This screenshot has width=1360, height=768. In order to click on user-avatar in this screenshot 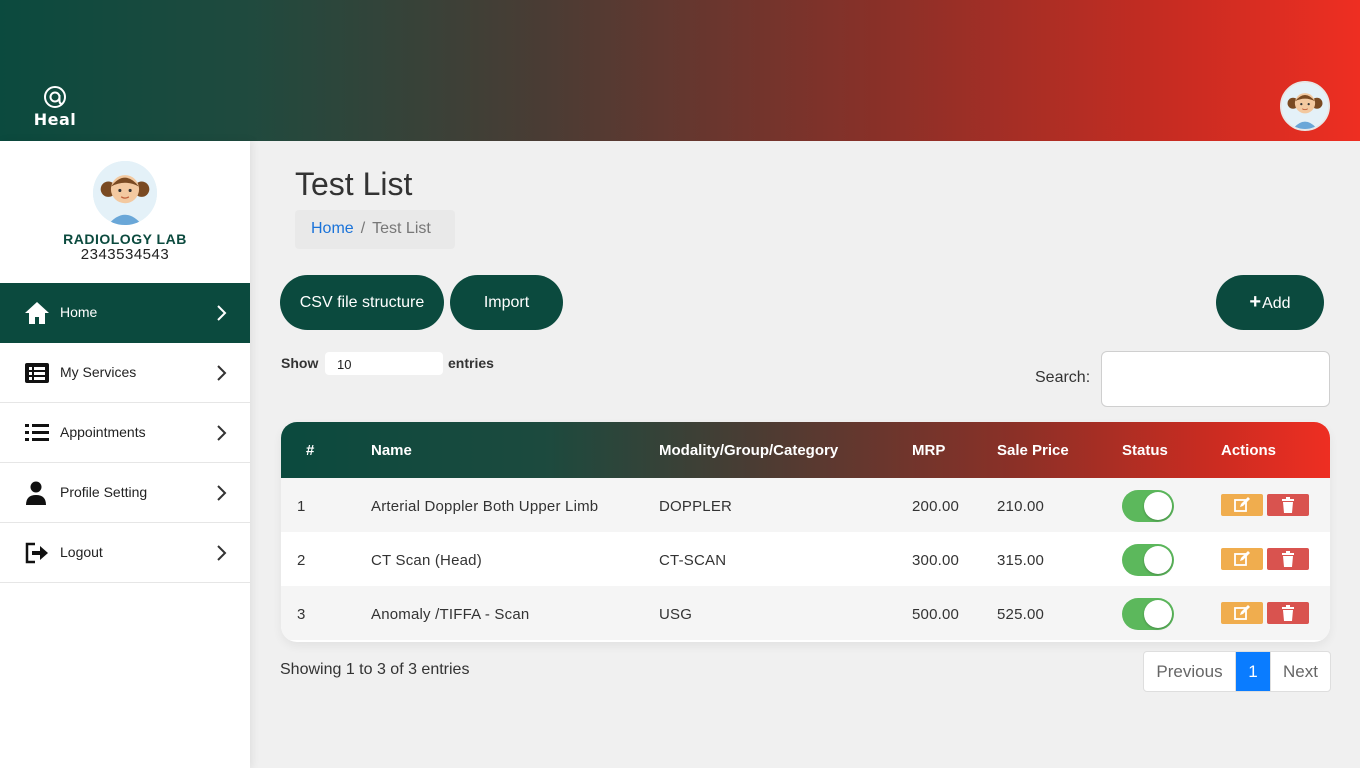, I will do `click(1305, 106)`.